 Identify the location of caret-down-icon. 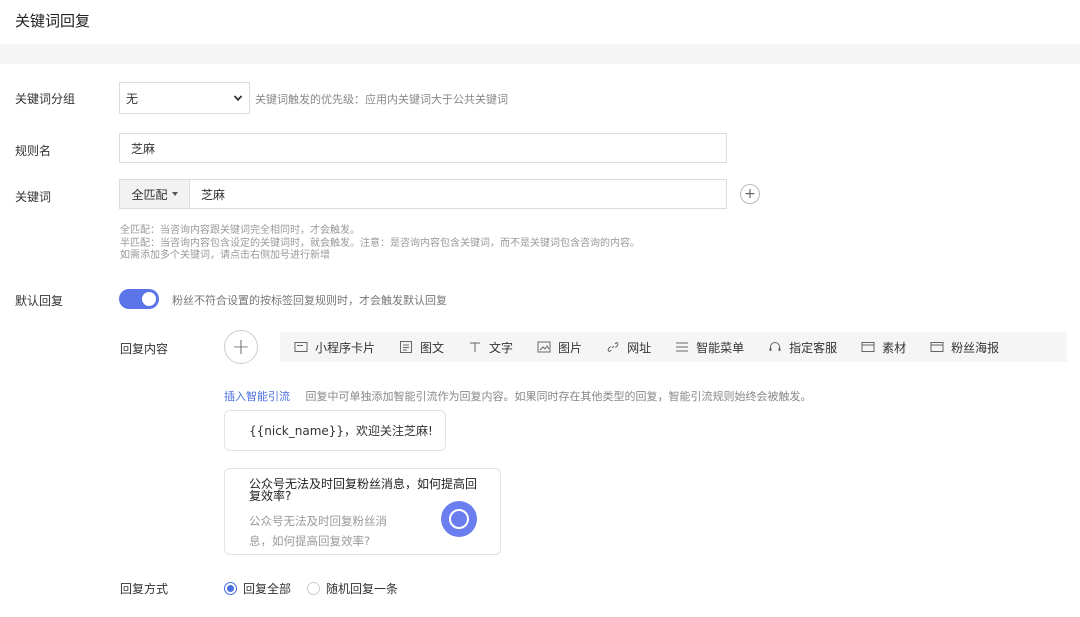
(174, 194).